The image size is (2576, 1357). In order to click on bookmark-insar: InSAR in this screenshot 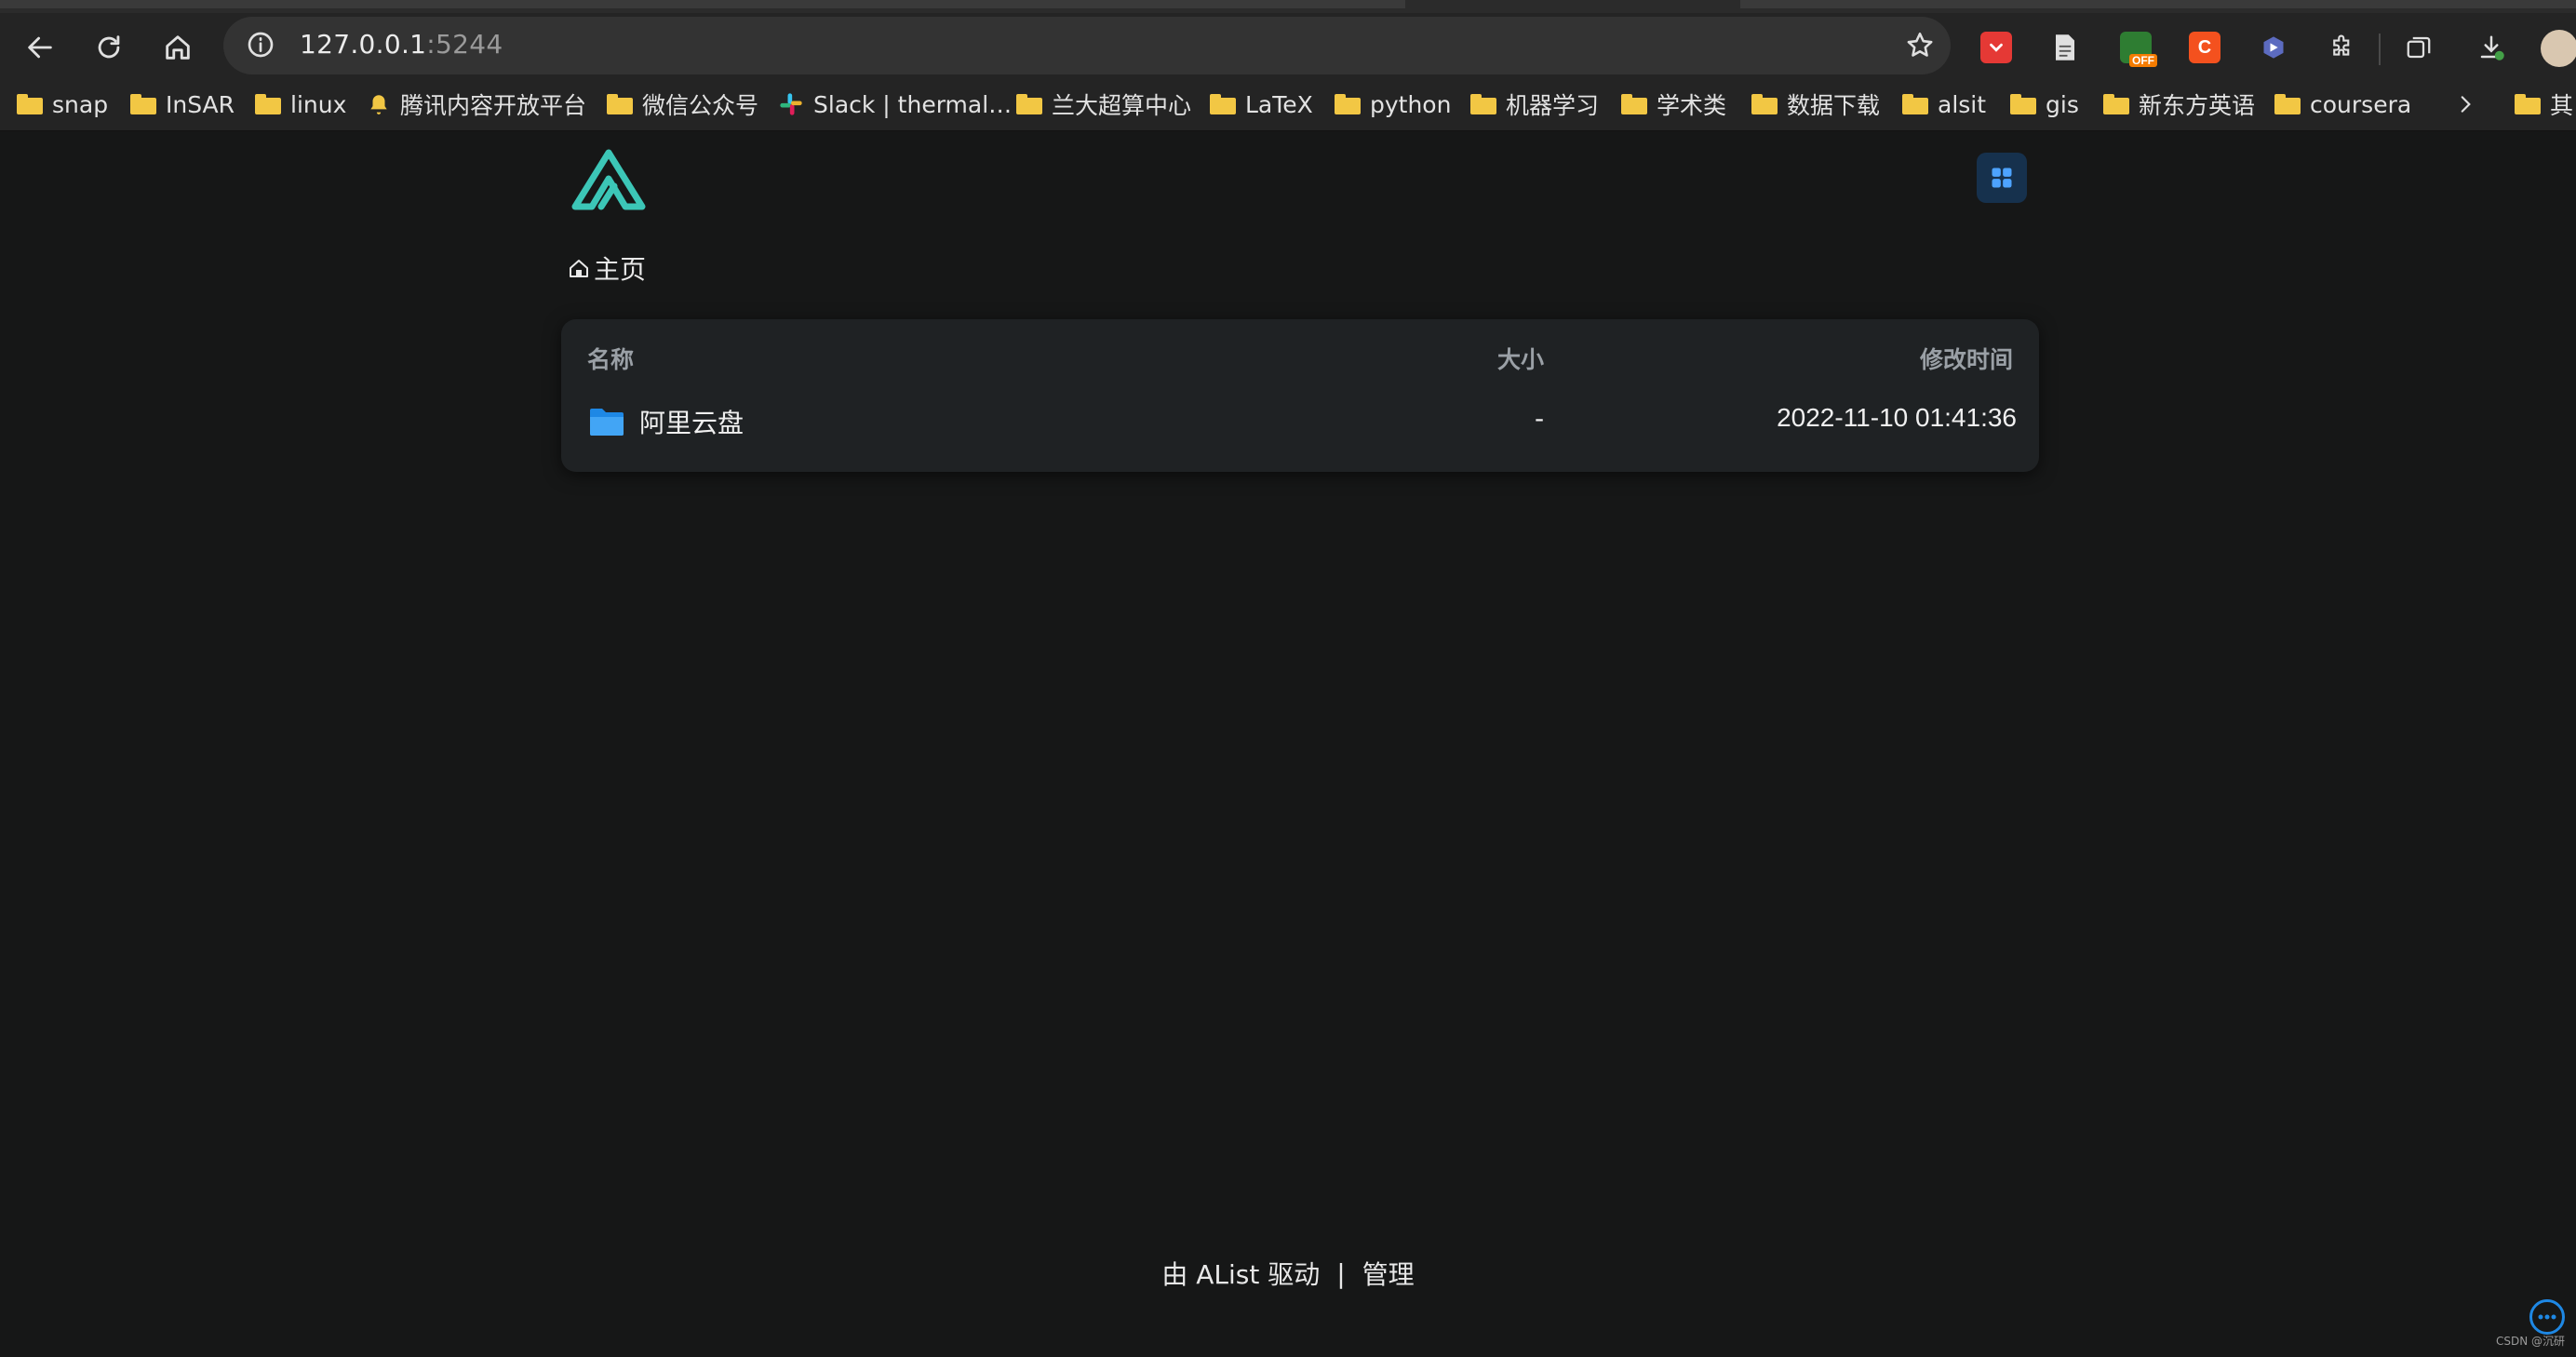, I will do `click(182, 104)`.